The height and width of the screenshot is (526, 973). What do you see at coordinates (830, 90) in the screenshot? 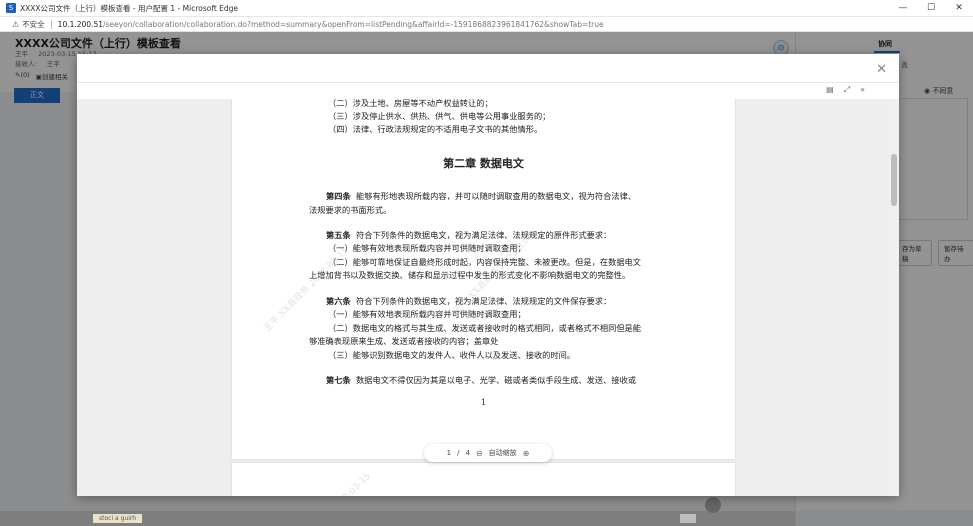
I see `document-icon: ▤` at bounding box center [830, 90].